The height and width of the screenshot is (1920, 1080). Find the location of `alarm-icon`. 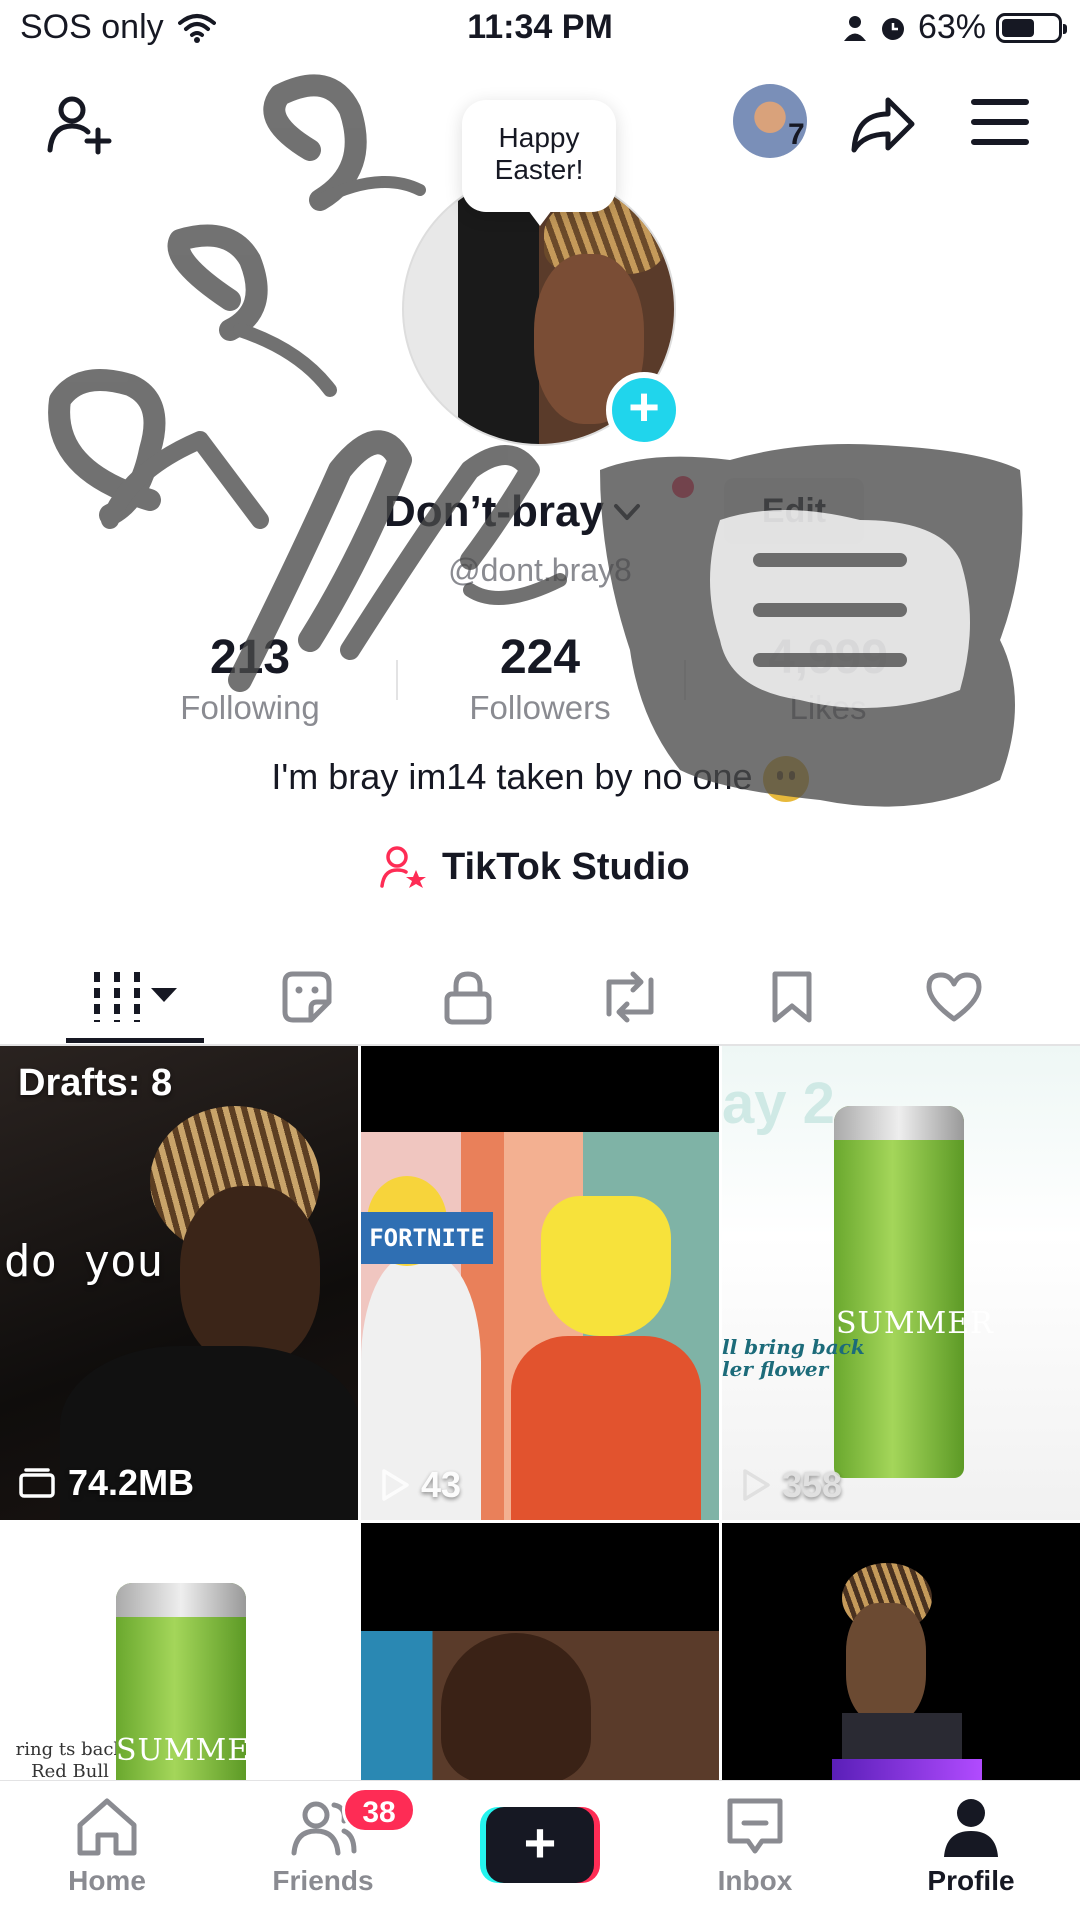

alarm-icon is located at coordinates (892, 28).